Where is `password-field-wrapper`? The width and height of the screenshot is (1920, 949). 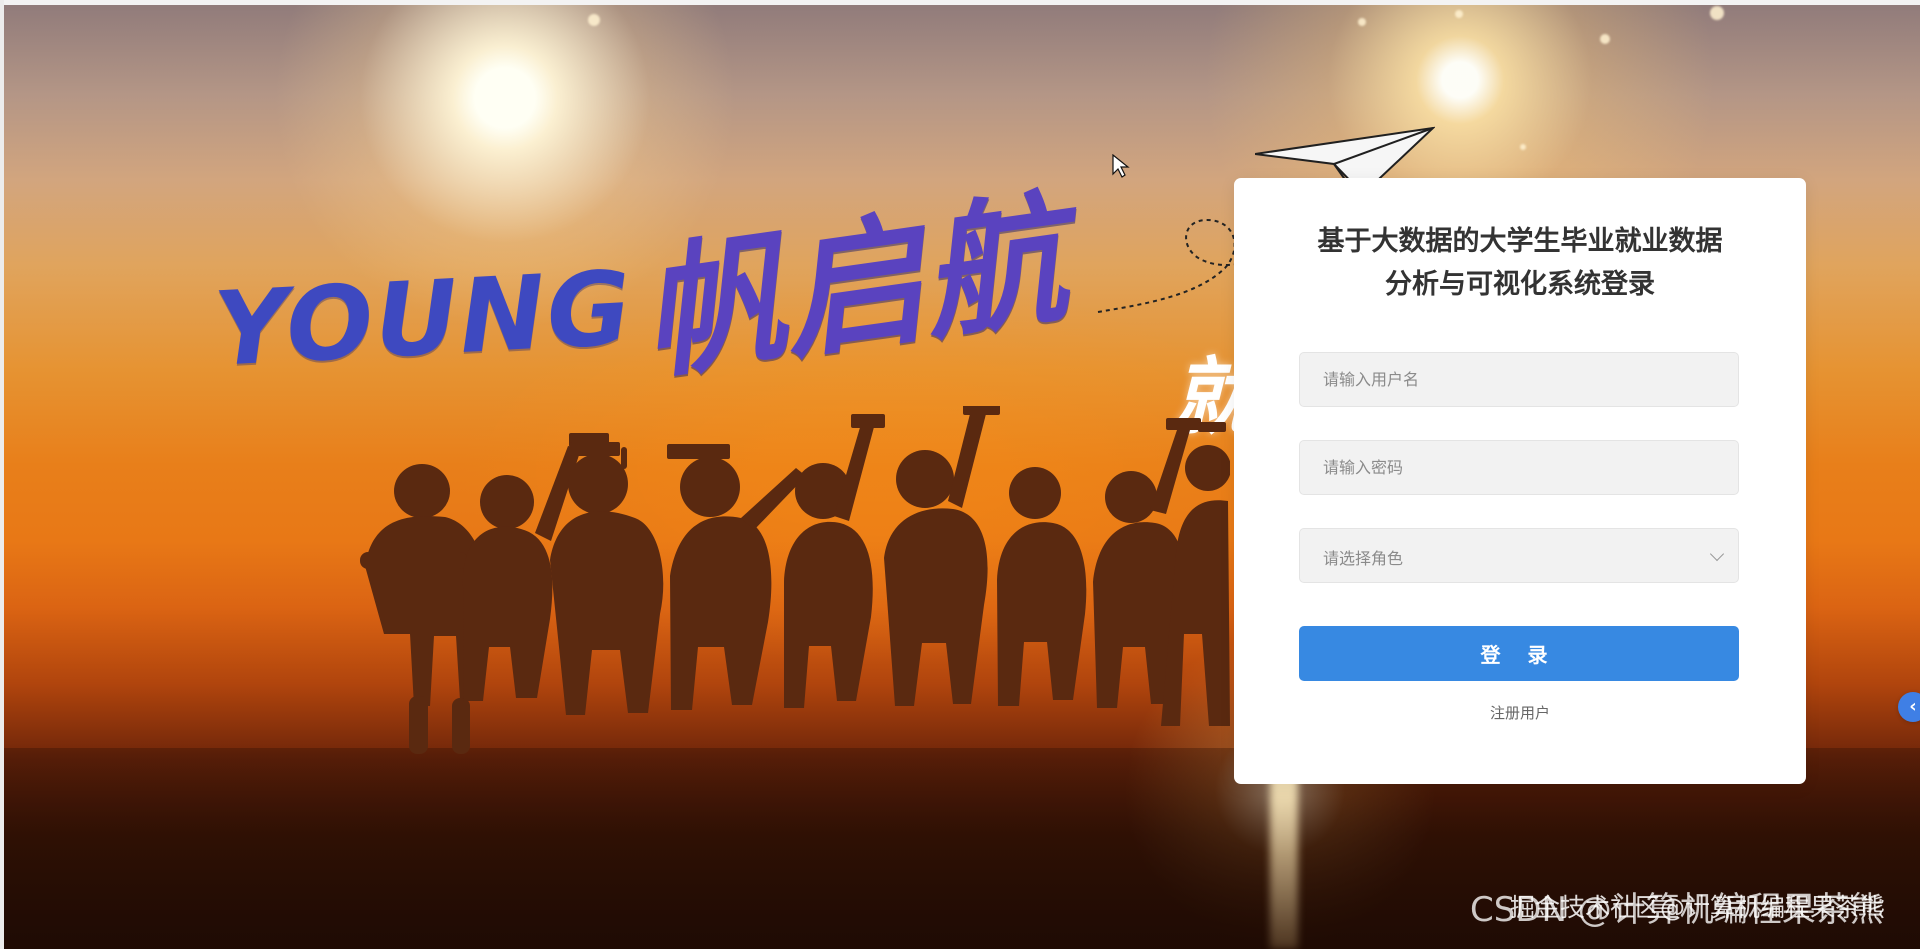
password-field-wrapper is located at coordinates (1519, 467).